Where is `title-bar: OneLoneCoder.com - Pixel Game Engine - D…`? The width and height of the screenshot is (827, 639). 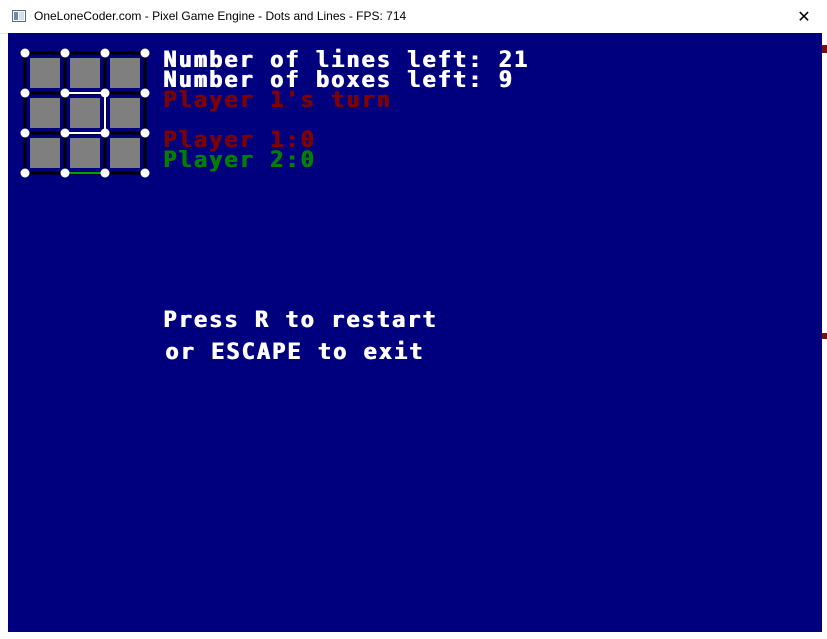 title-bar: OneLoneCoder.com - Pixel Game Engine - D… is located at coordinates (413, 17).